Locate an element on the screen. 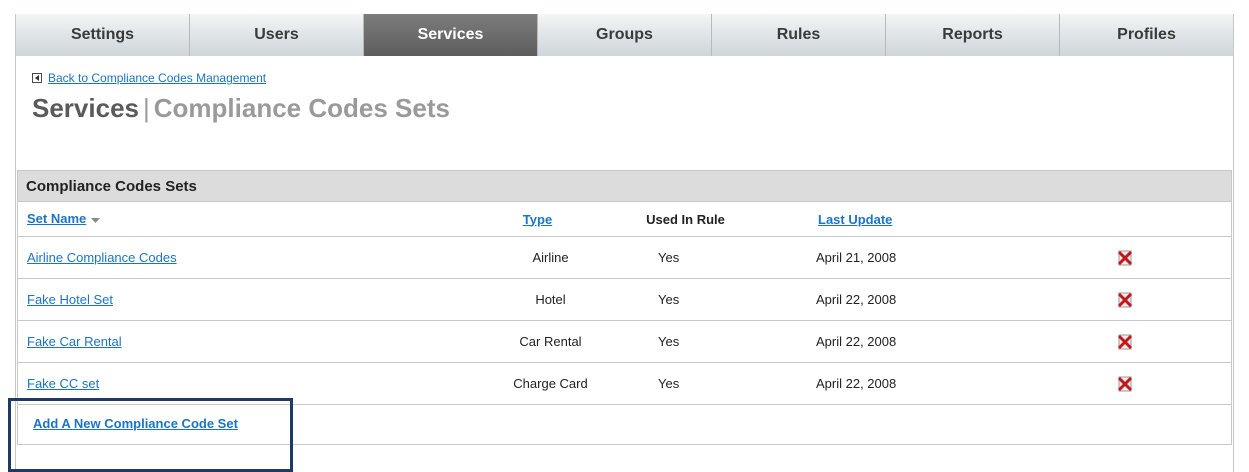  page-title: Services | Compliance Codes Sets is located at coordinates (241, 108).